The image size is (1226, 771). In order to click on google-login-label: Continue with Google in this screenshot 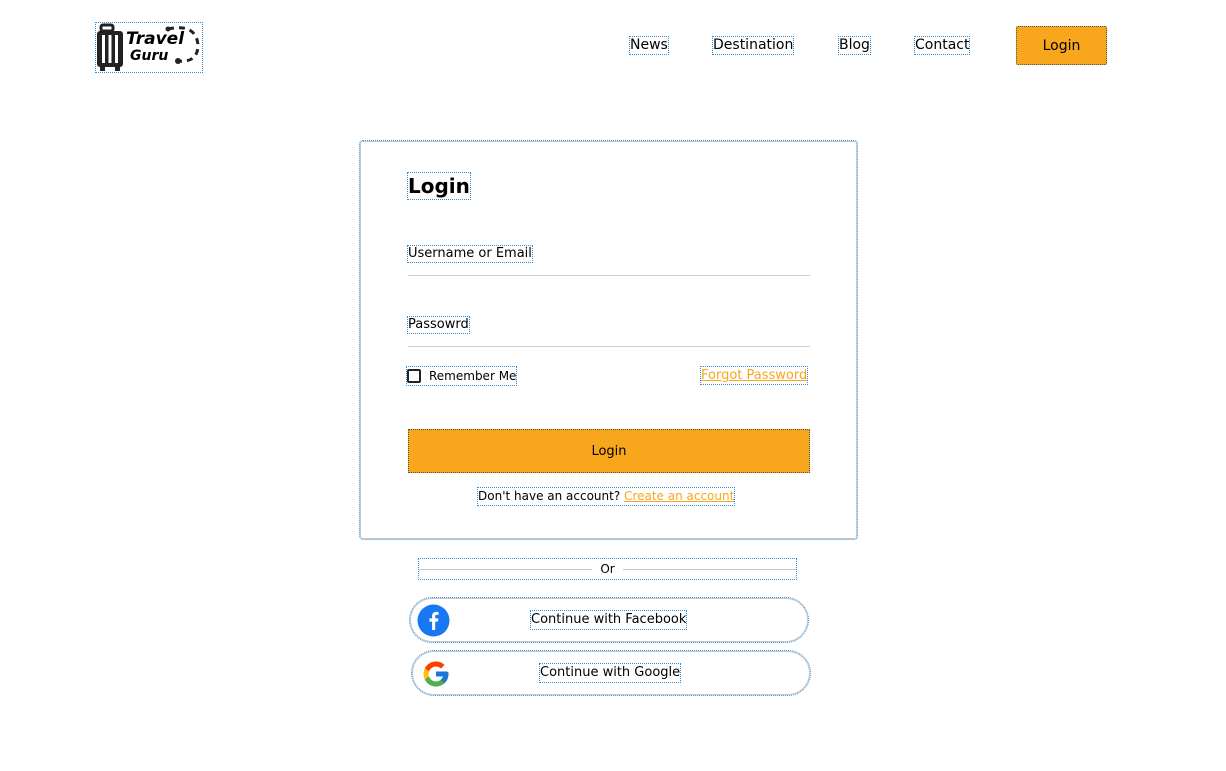, I will do `click(610, 673)`.